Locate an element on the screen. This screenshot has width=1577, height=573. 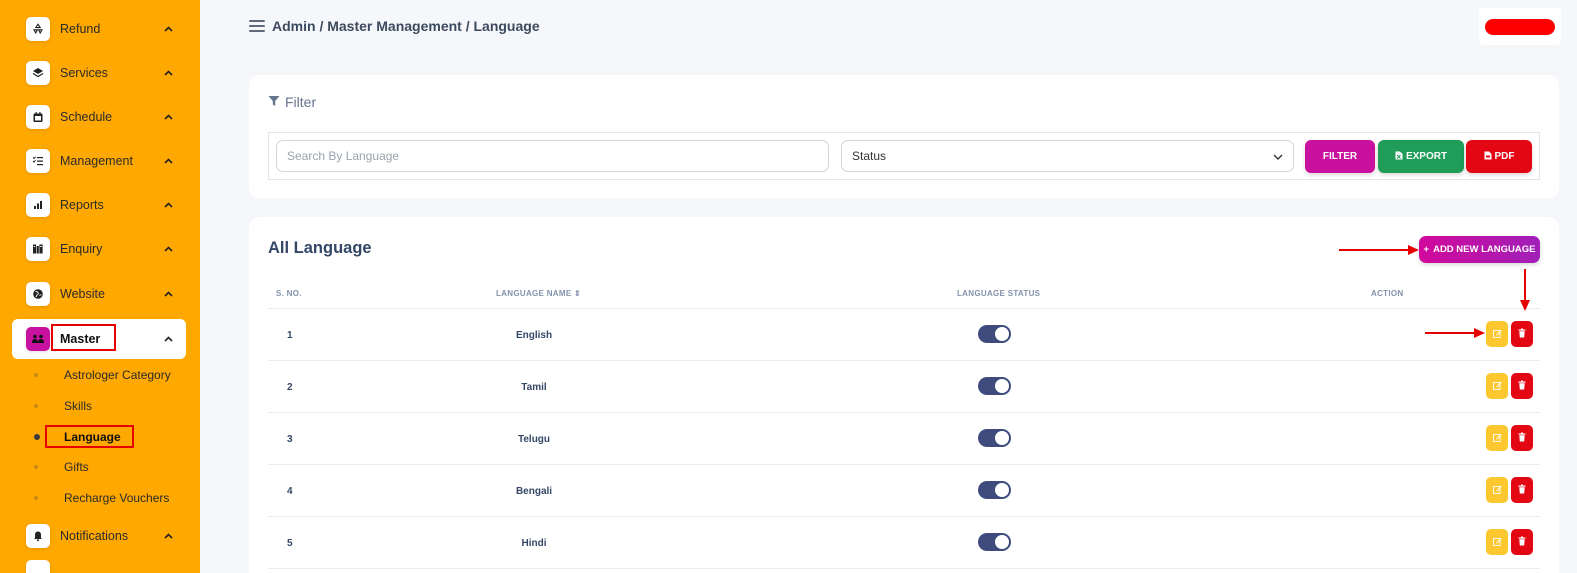
sidebar-item-management: Management is located at coordinates (99, 161).